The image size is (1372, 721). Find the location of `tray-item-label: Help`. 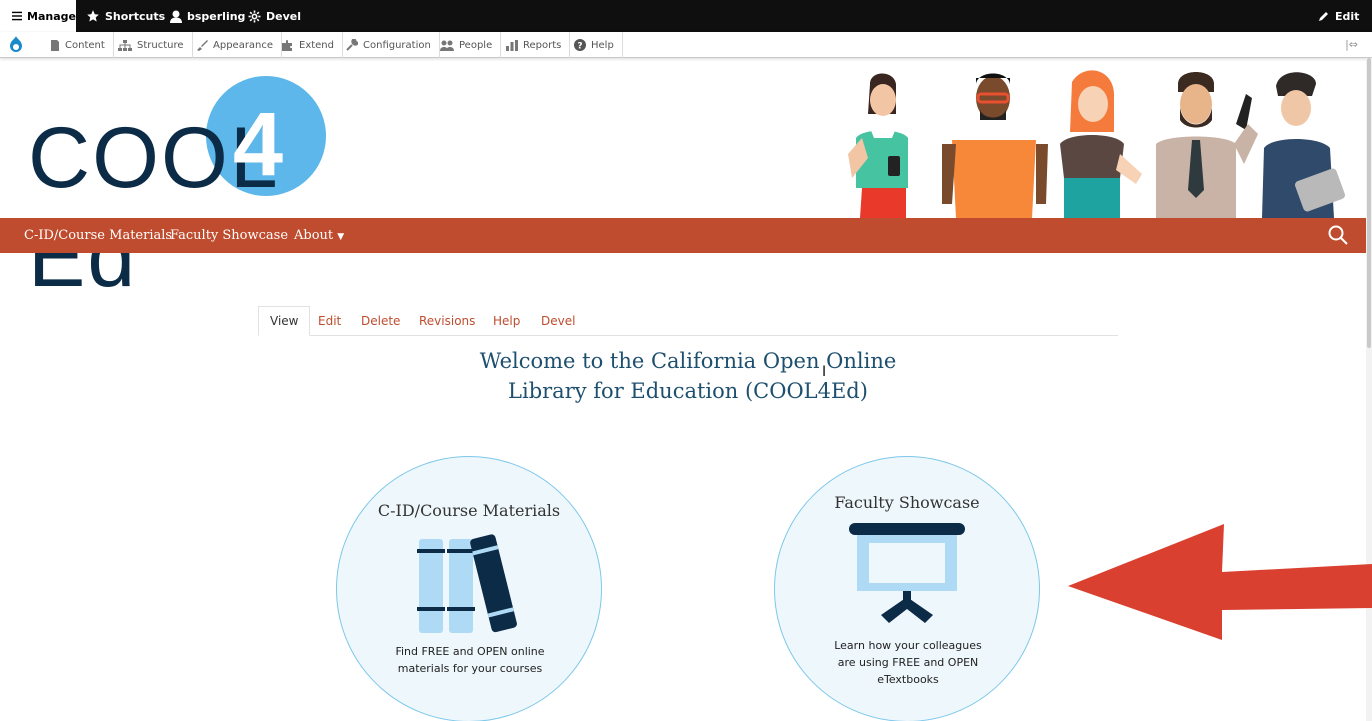

tray-item-label: Help is located at coordinates (602, 45).